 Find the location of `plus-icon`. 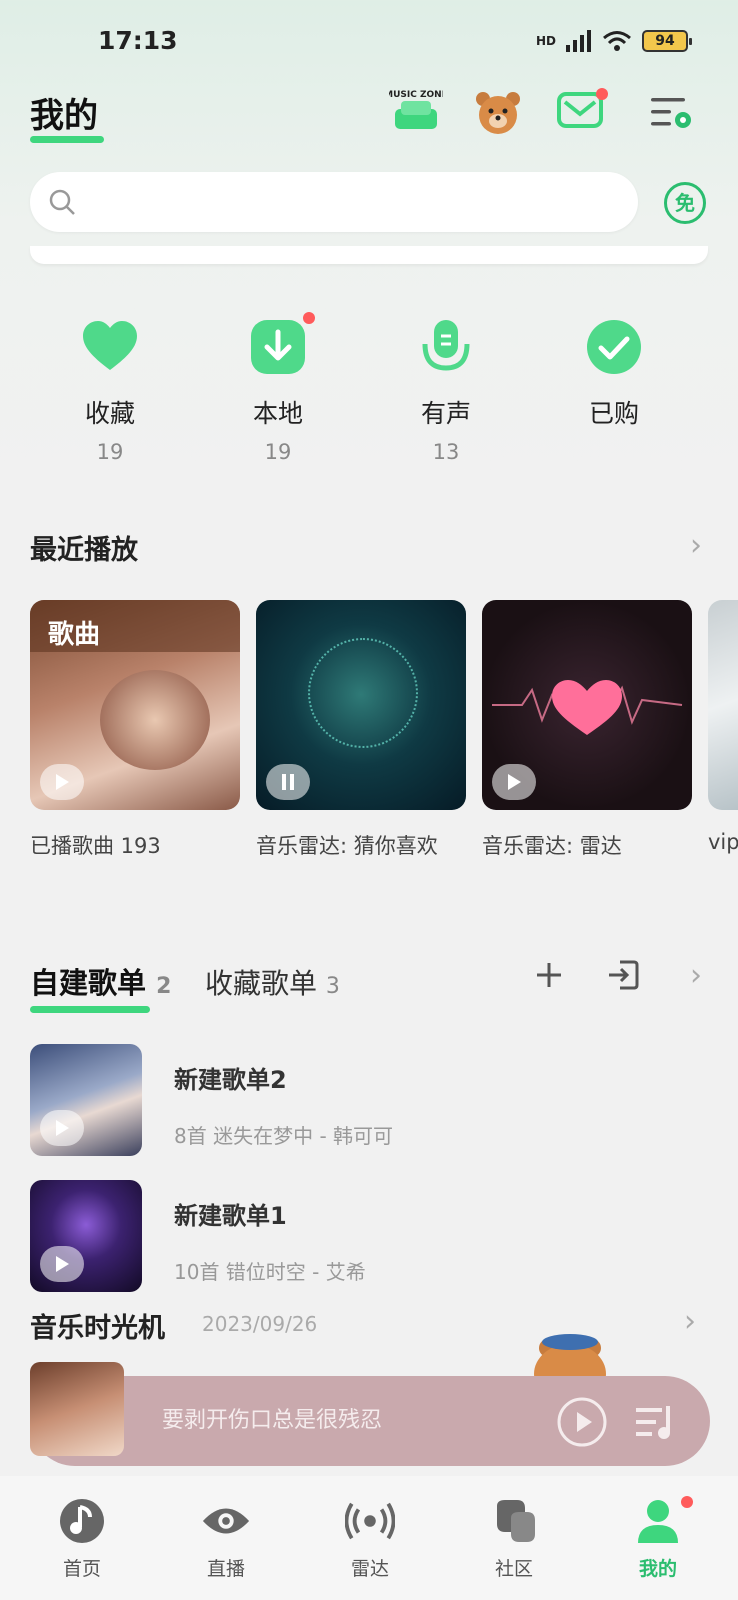

plus-icon is located at coordinates (549, 975).